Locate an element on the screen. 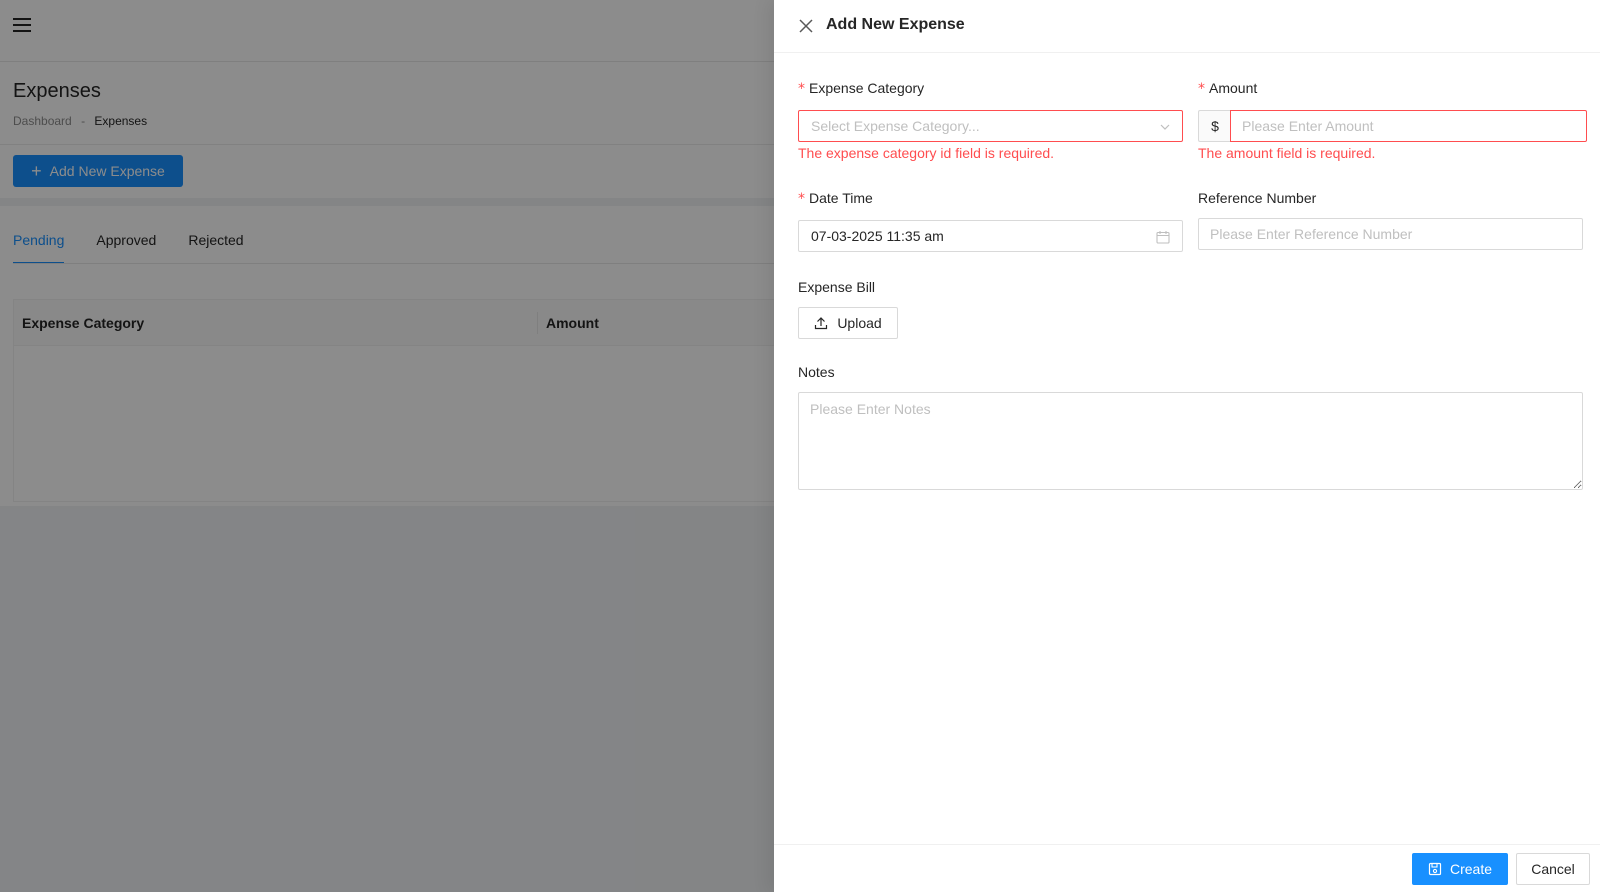 This screenshot has width=1600, height=892. create-button: Create is located at coordinates (1460, 869).